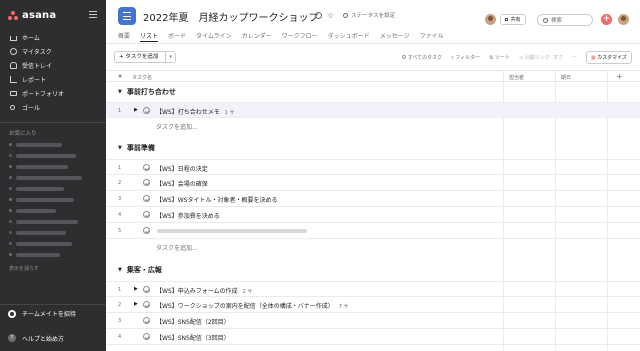 The image size is (640, 351). Describe the element at coordinates (373, 110) in the screenshot. I see `table-row: 1 ▶ 【WS】打ち合わせメモ 1 サ` at that location.